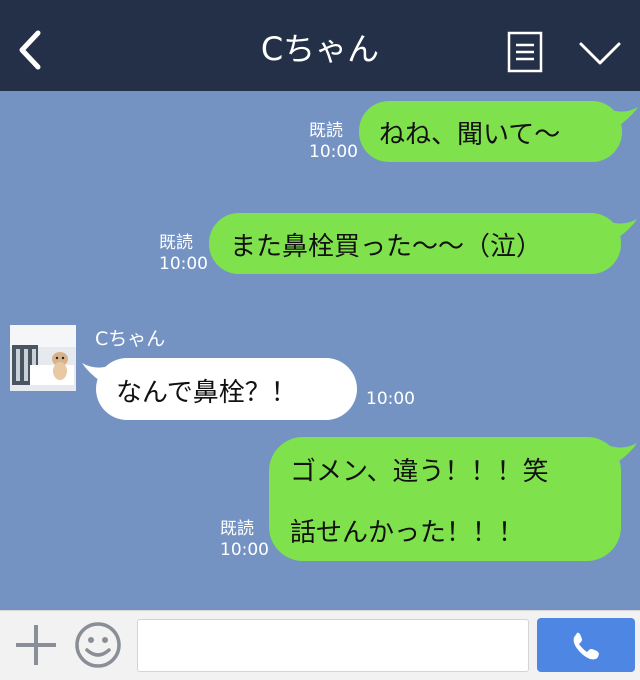  I want to click on emoji-button, so click(98, 645).